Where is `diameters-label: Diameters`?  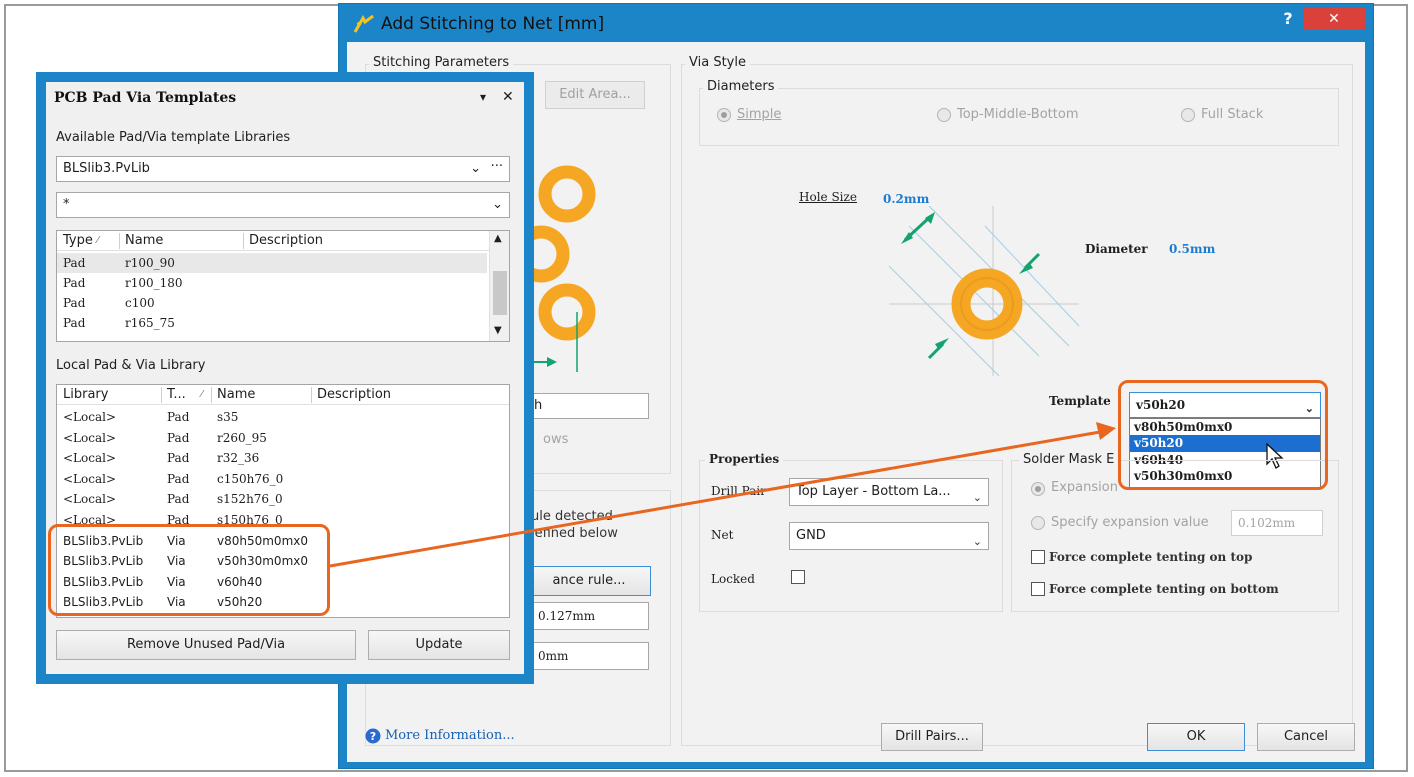
diameters-label: Diameters is located at coordinates (741, 86).